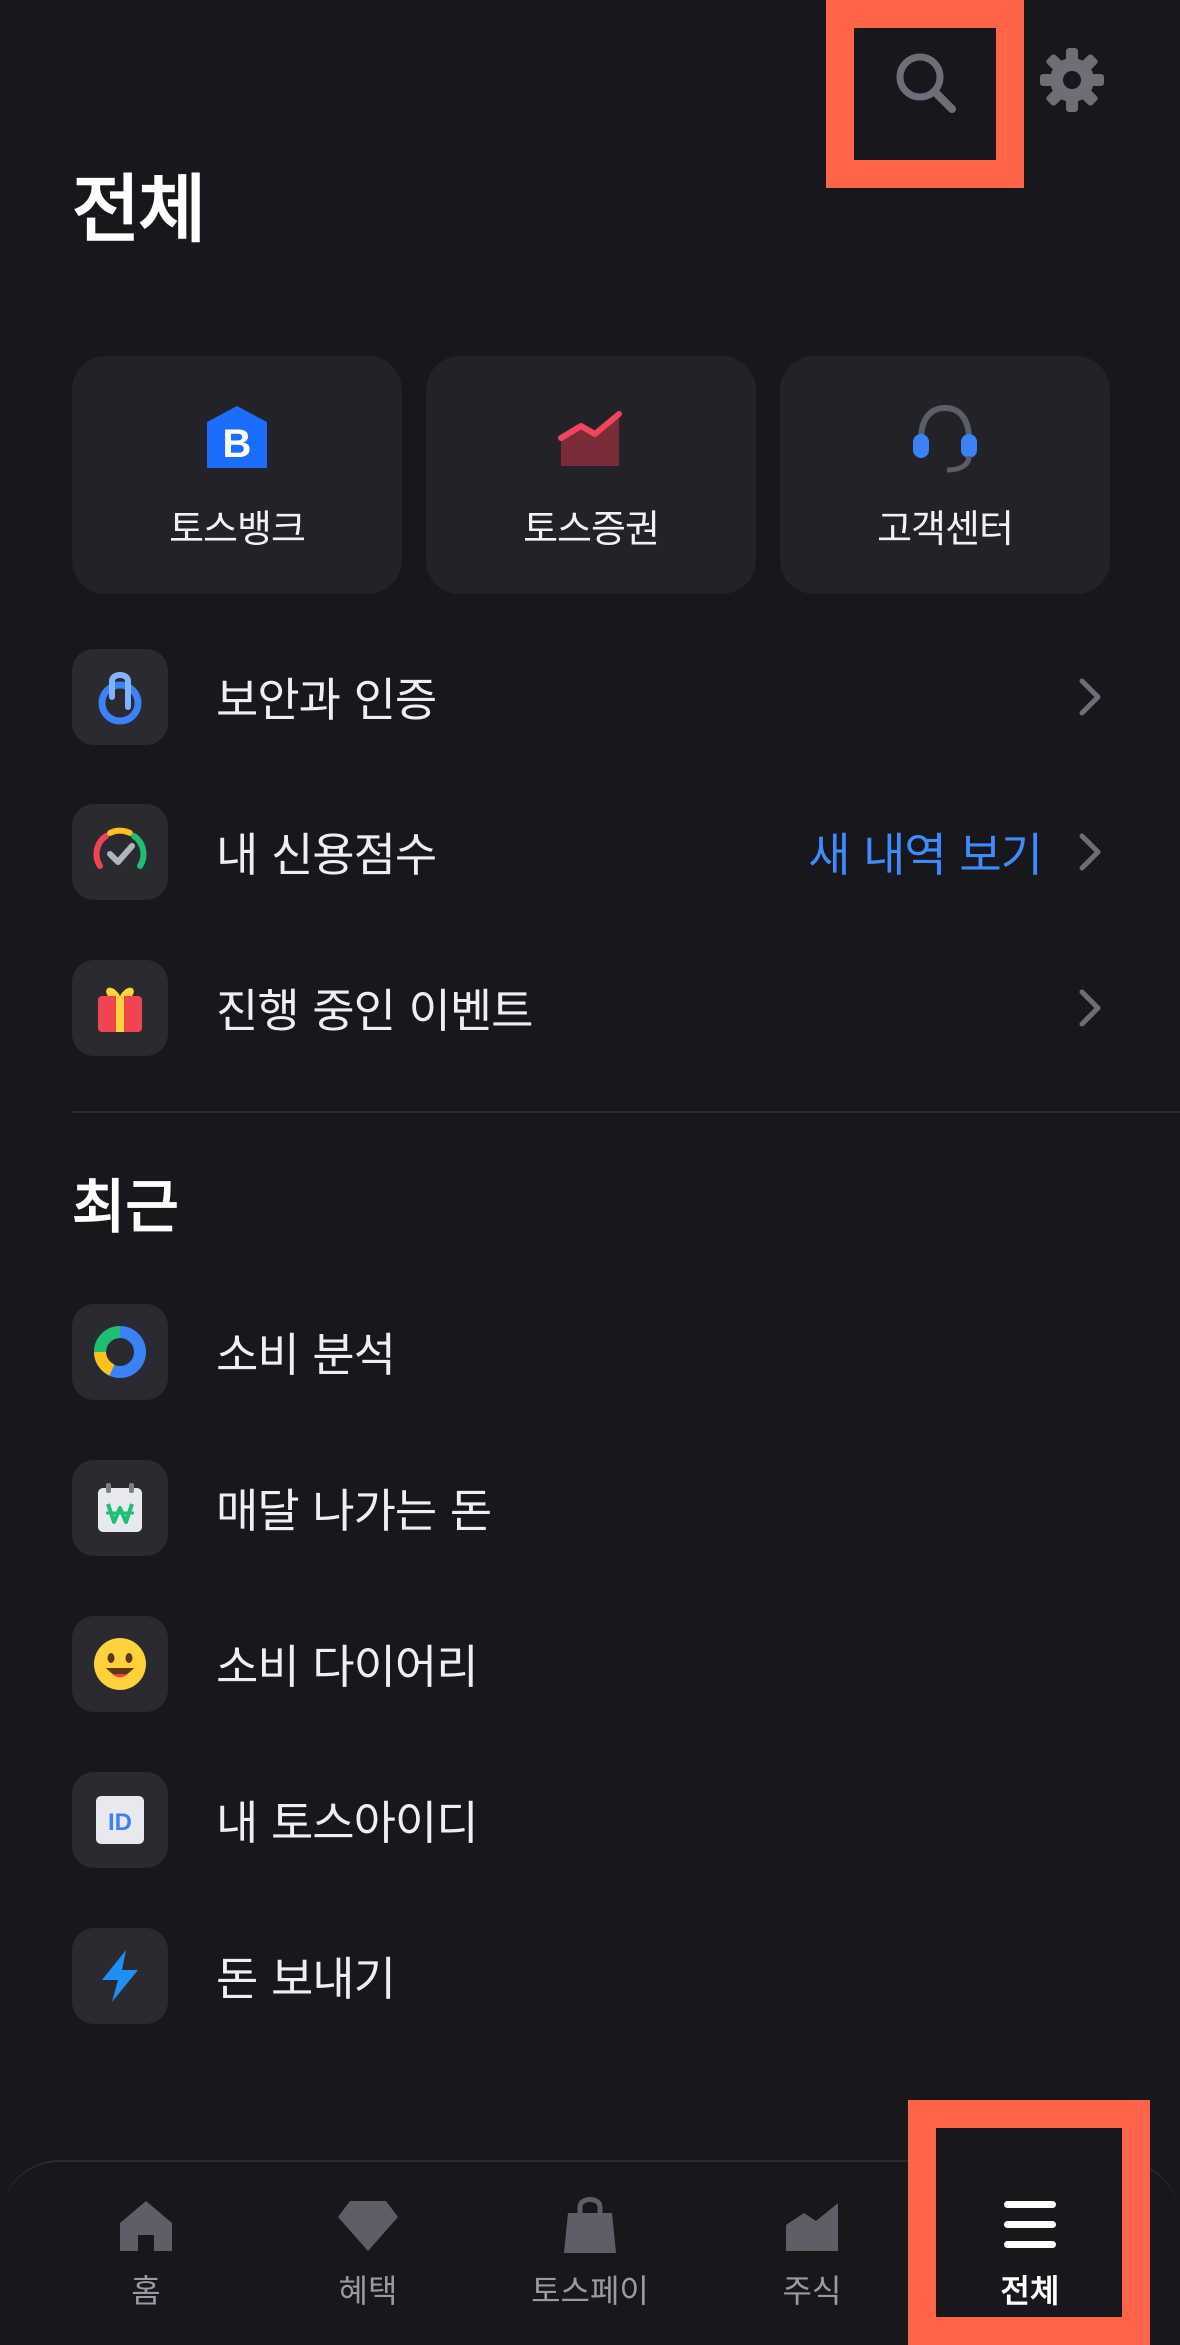  I want to click on settings-button, so click(1072, 80).